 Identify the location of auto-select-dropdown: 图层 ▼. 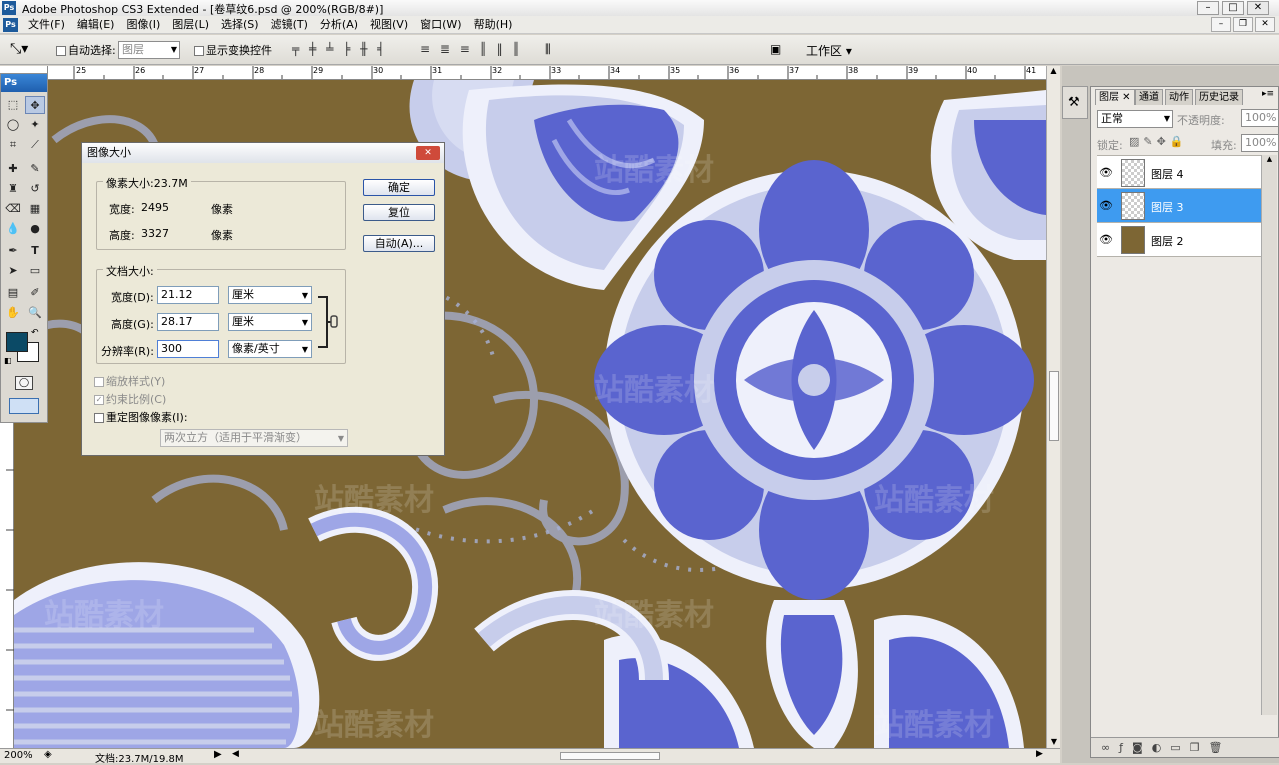
(149, 50).